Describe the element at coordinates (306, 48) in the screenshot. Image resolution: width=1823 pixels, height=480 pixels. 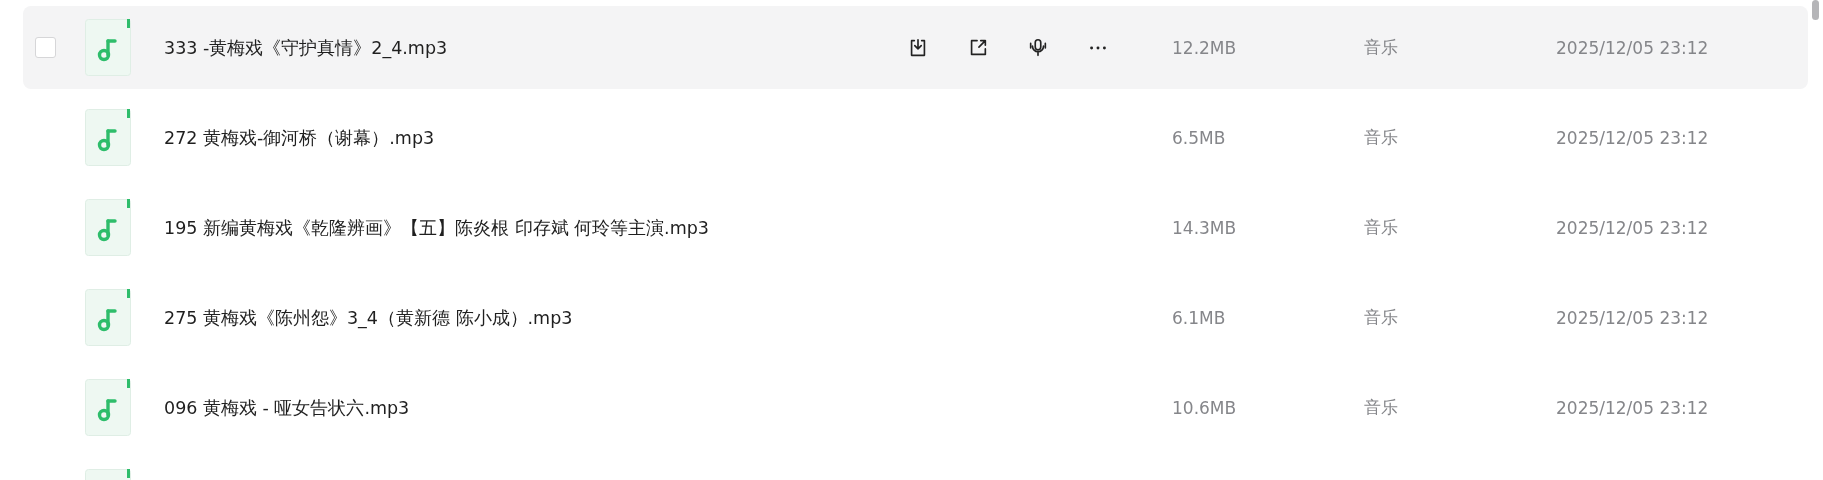
I see `file-name: 333 -黄梅戏《守护真情》2_4.mp3` at that location.